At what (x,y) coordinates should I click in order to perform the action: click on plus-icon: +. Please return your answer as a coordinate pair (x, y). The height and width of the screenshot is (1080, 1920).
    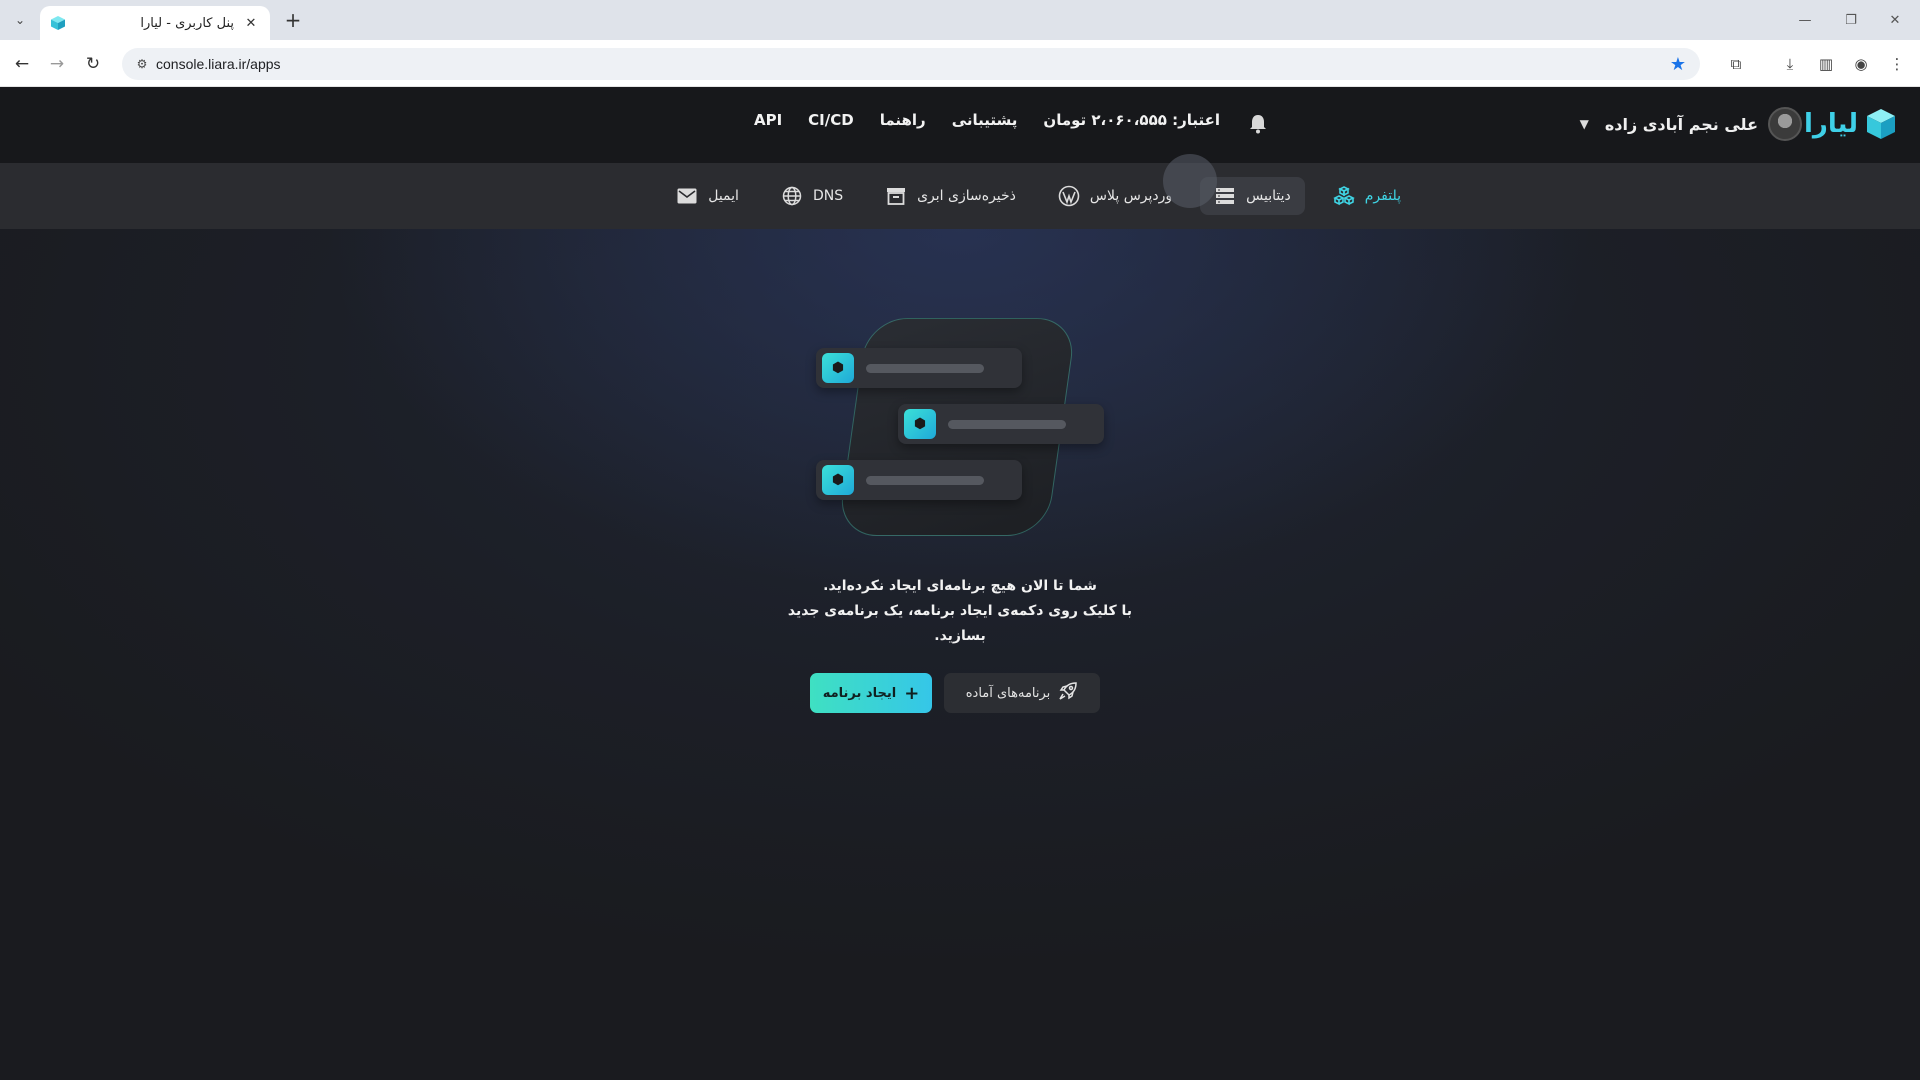
    Looking at the image, I should click on (912, 693).